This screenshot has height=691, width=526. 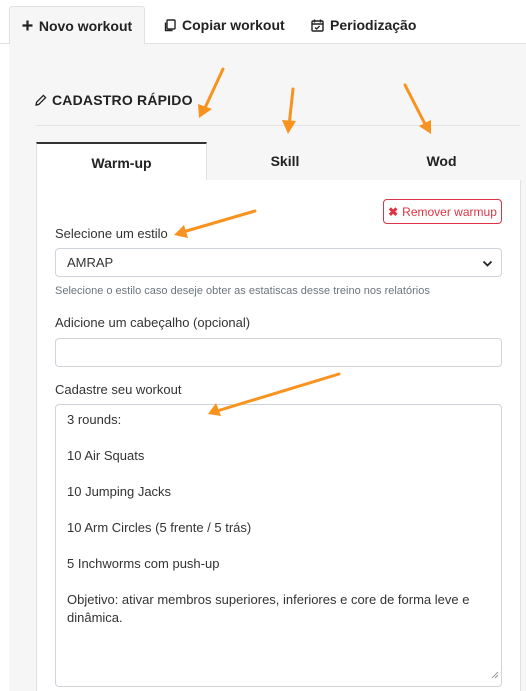 I want to click on divider, so click(x=278, y=125).